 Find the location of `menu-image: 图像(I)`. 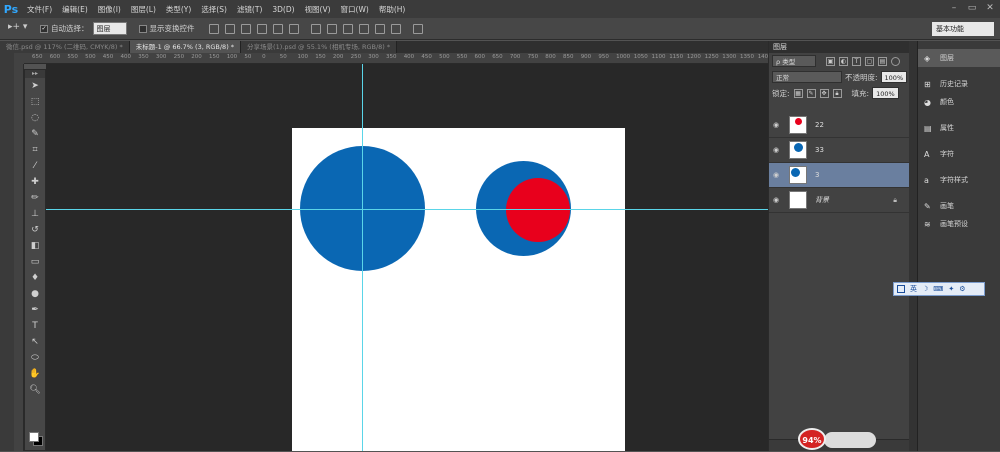

menu-image: 图像(I) is located at coordinates (109, 9).